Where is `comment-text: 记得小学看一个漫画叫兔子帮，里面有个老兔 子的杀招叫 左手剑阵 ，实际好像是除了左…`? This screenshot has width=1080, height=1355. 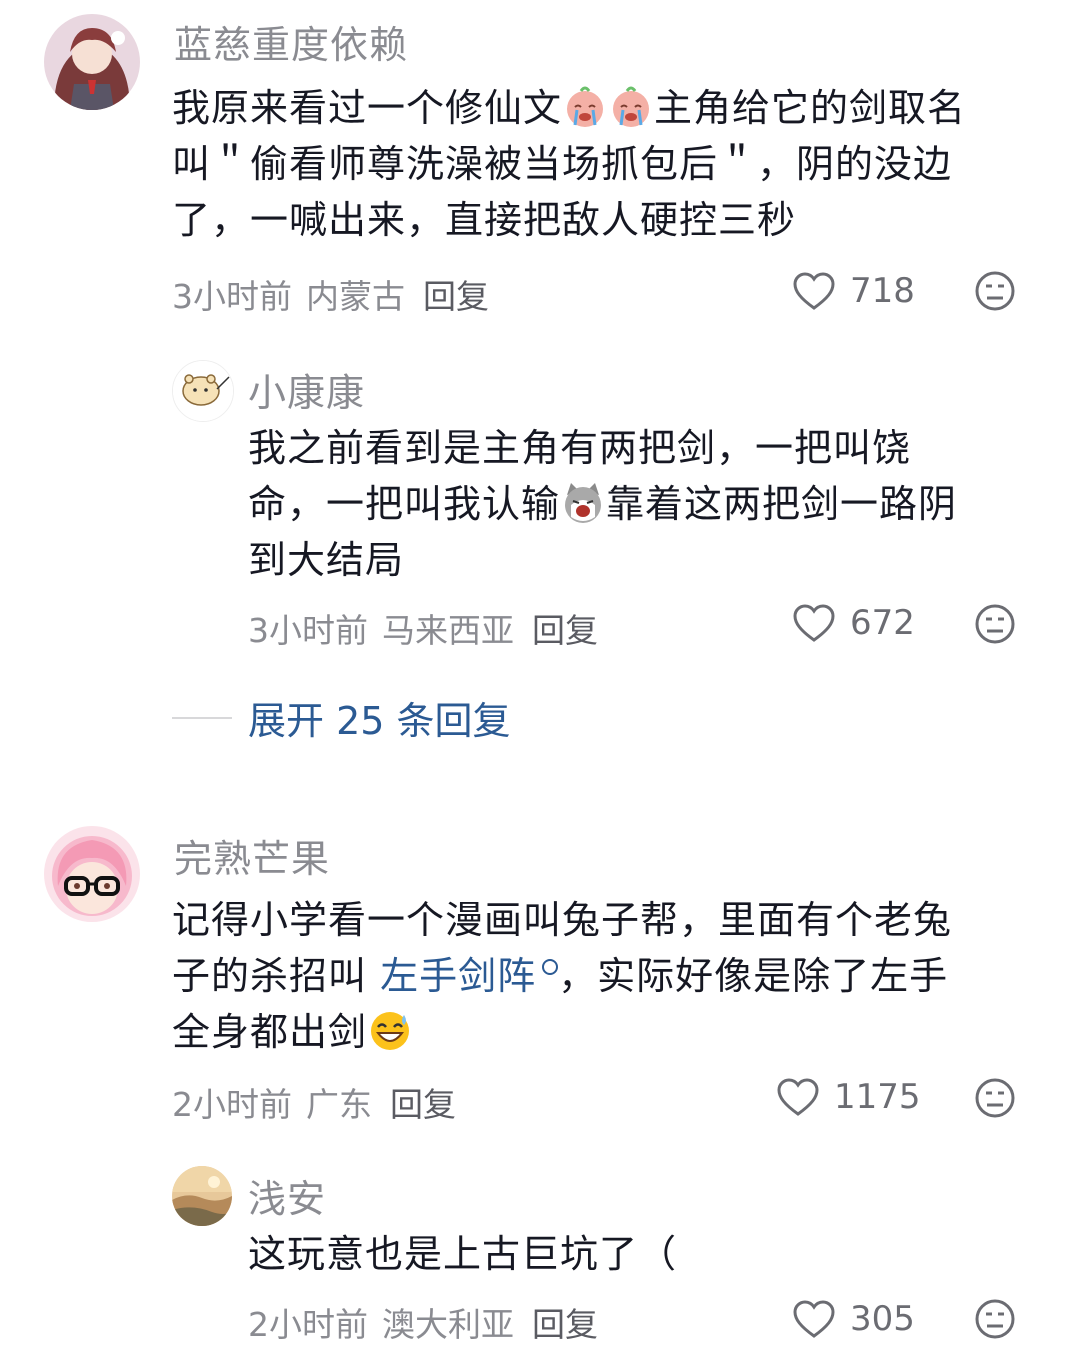
comment-text: 记得小学看一个漫画叫兔子帮，里面有个老兔 子的杀招叫 左手剑阵 ，实际好像是除了左… is located at coordinates (562, 976).